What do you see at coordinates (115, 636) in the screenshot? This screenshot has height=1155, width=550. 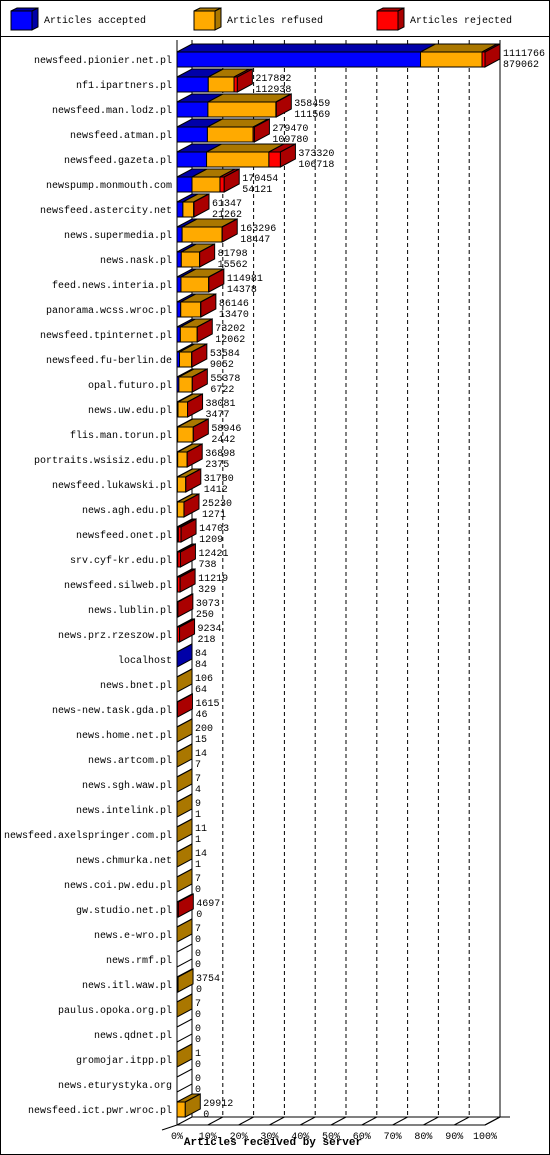 I see `host-label: news.prz.rzeszow.pl` at bounding box center [115, 636].